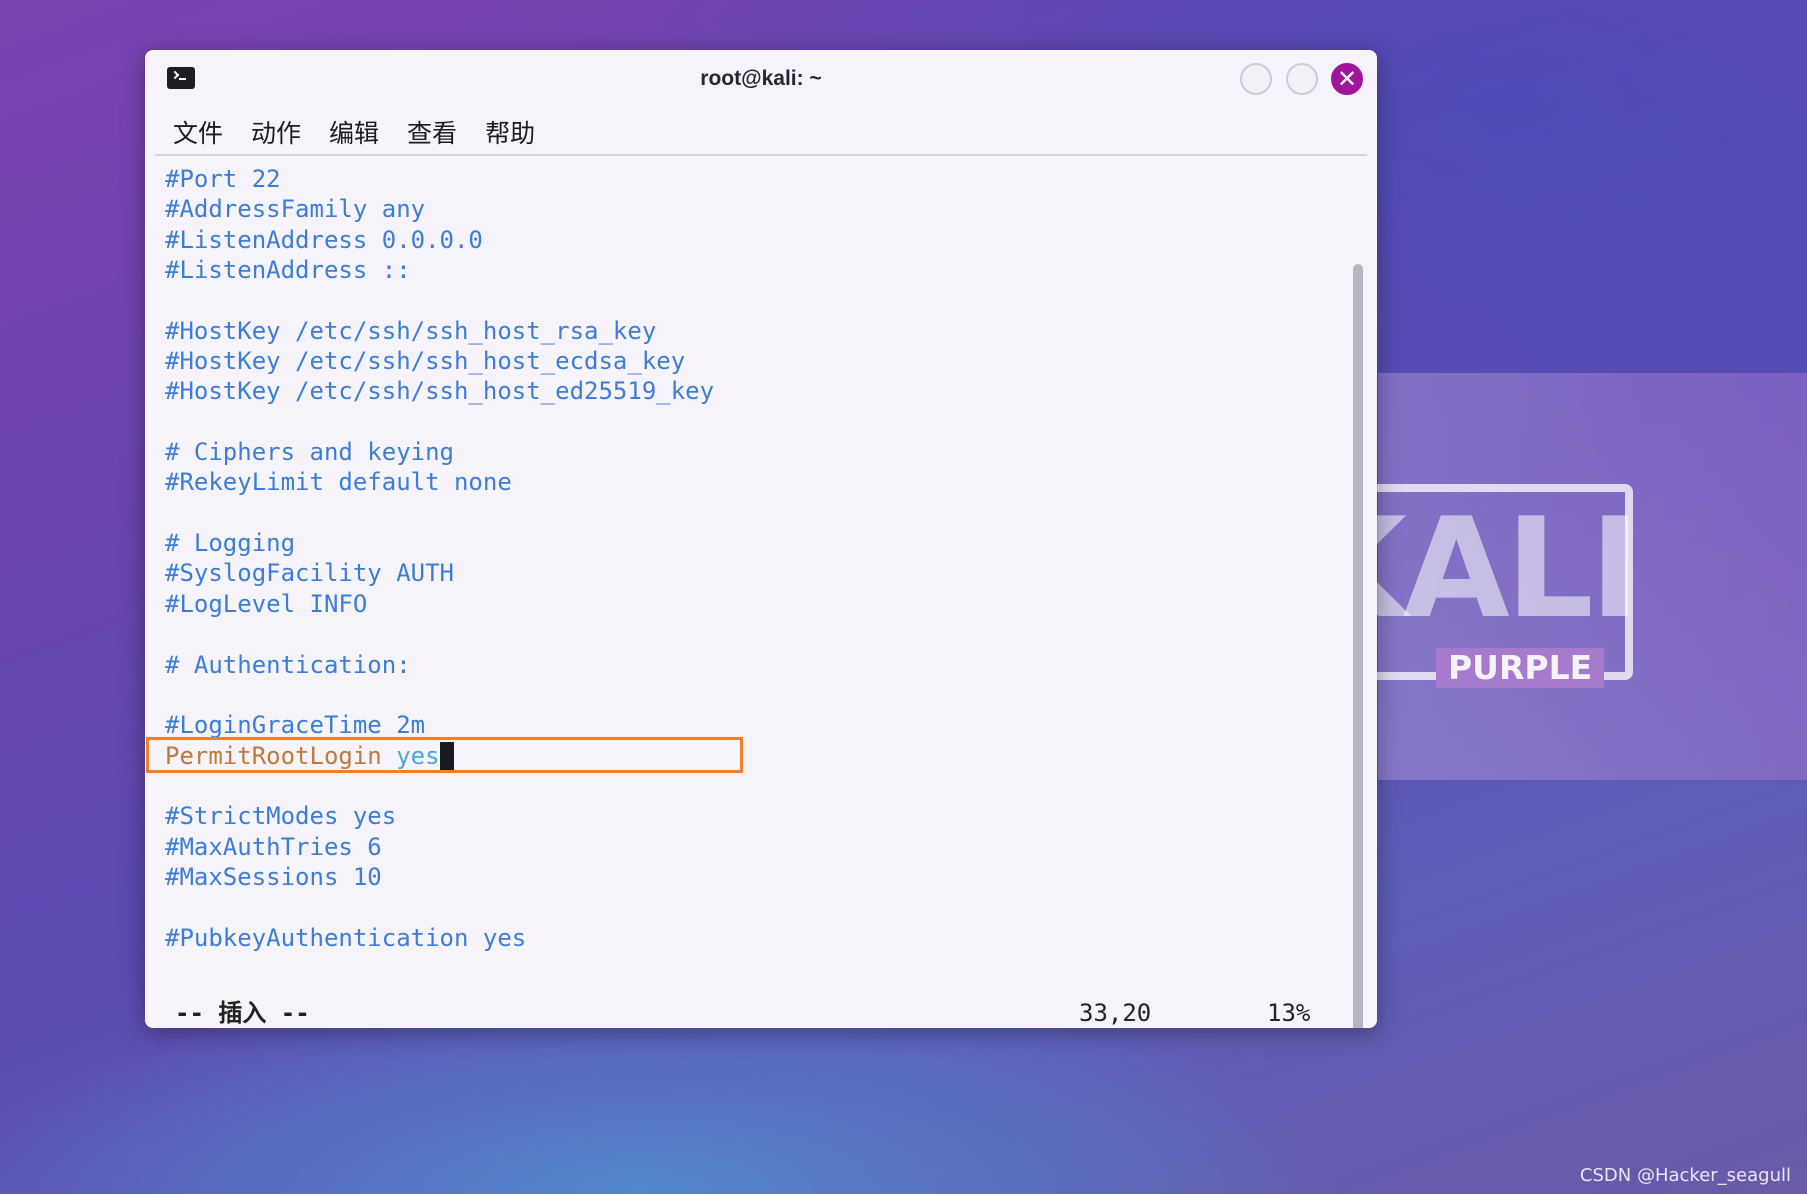  Describe the element at coordinates (746, 604) in the screenshot. I see `editor-line: #LogLevel INFO` at that location.